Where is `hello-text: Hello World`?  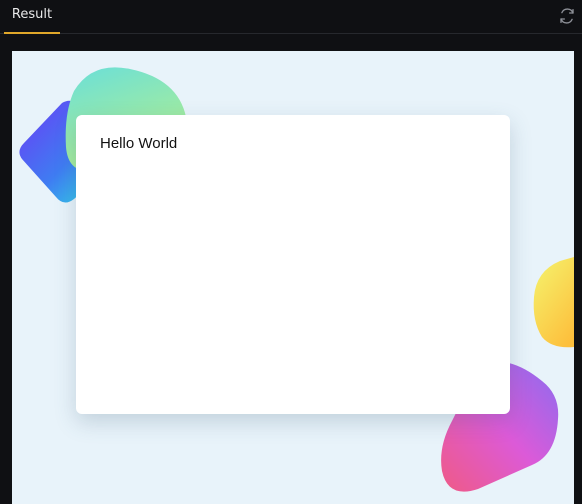
hello-text: Hello World is located at coordinates (139, 143).